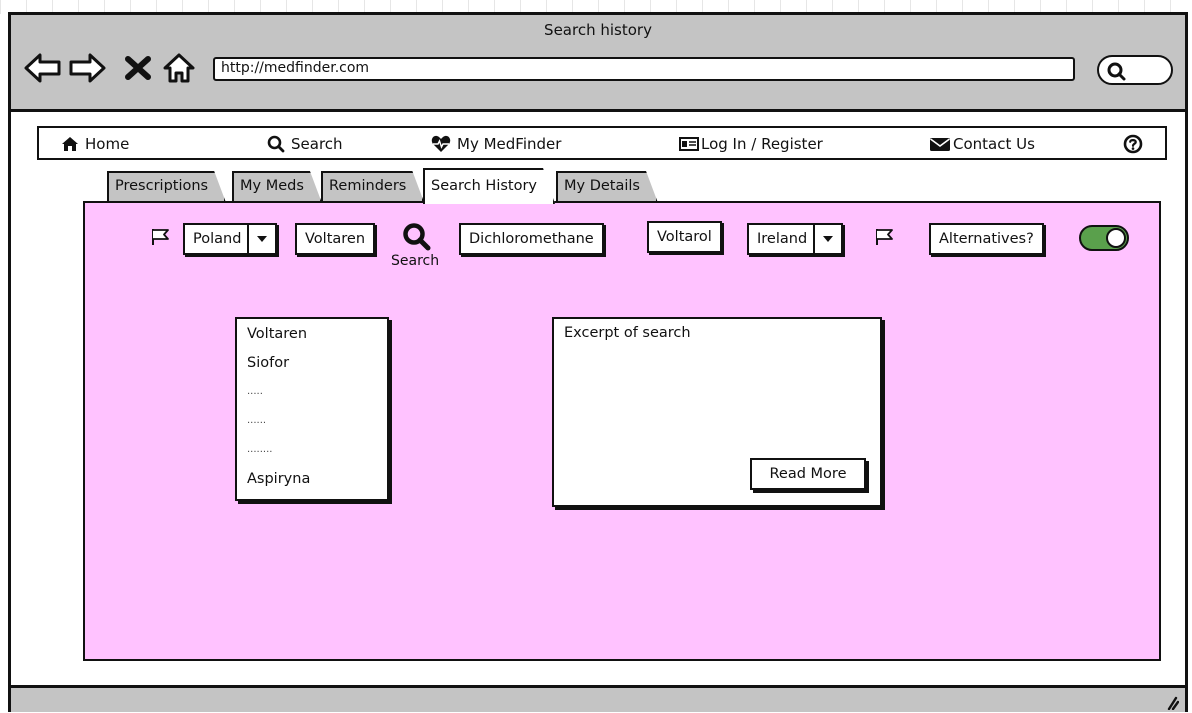  I want to click on from-country-select: Poland, so click(230, 239).